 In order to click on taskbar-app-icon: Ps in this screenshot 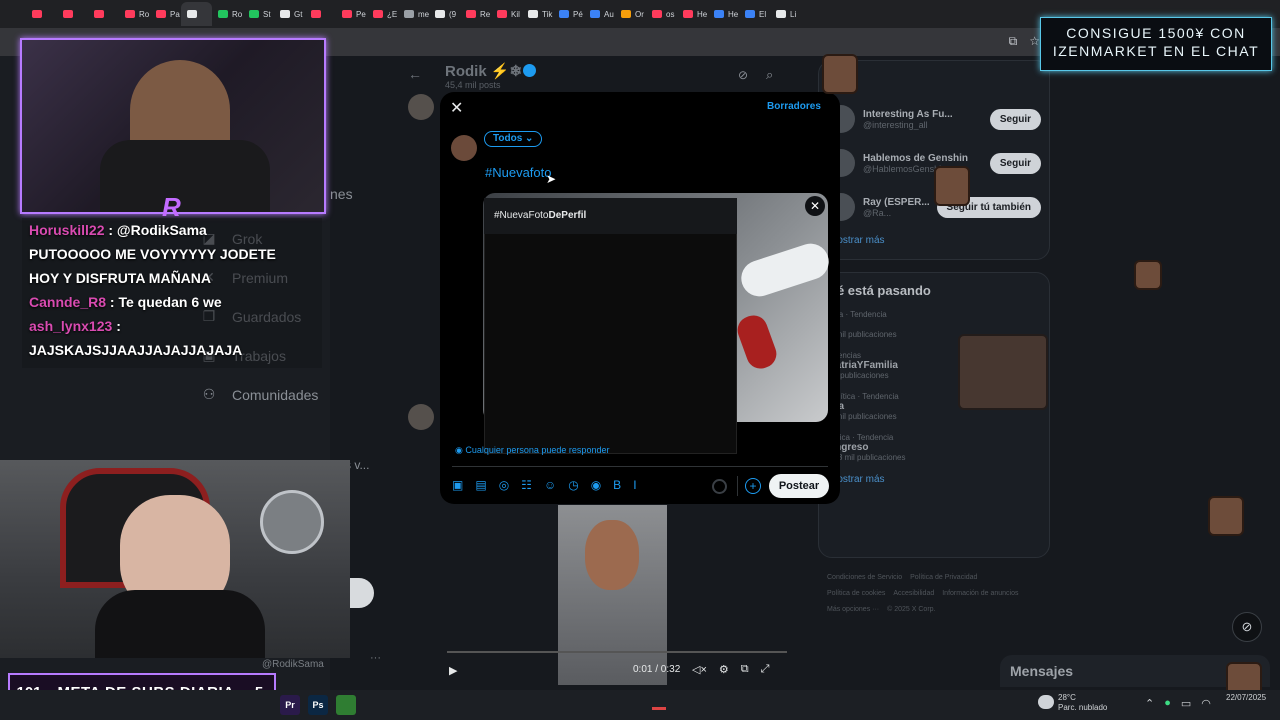, I will do `click(318, 705)`.